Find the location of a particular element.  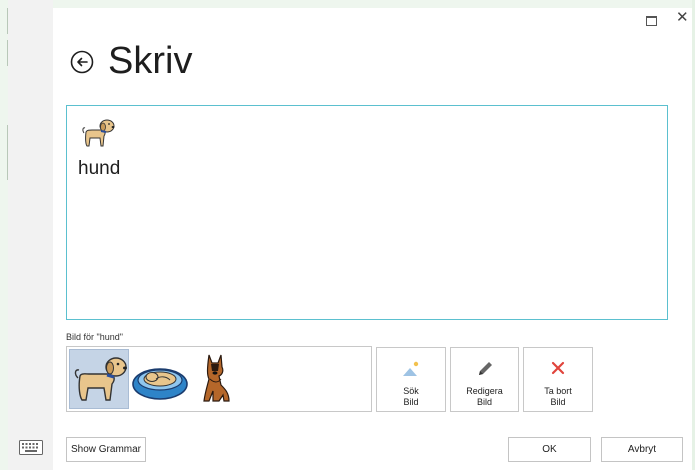

back-button is located at coordinates (82, 62).